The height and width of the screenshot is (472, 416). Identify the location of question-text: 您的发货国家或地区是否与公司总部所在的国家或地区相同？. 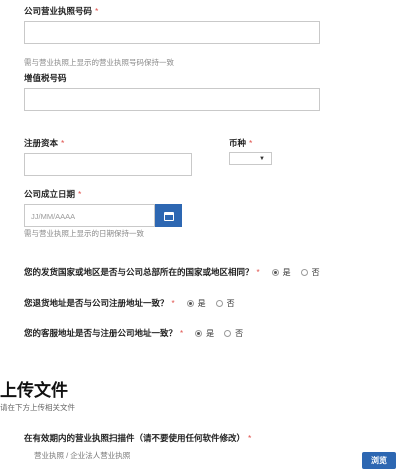
(139, 272).